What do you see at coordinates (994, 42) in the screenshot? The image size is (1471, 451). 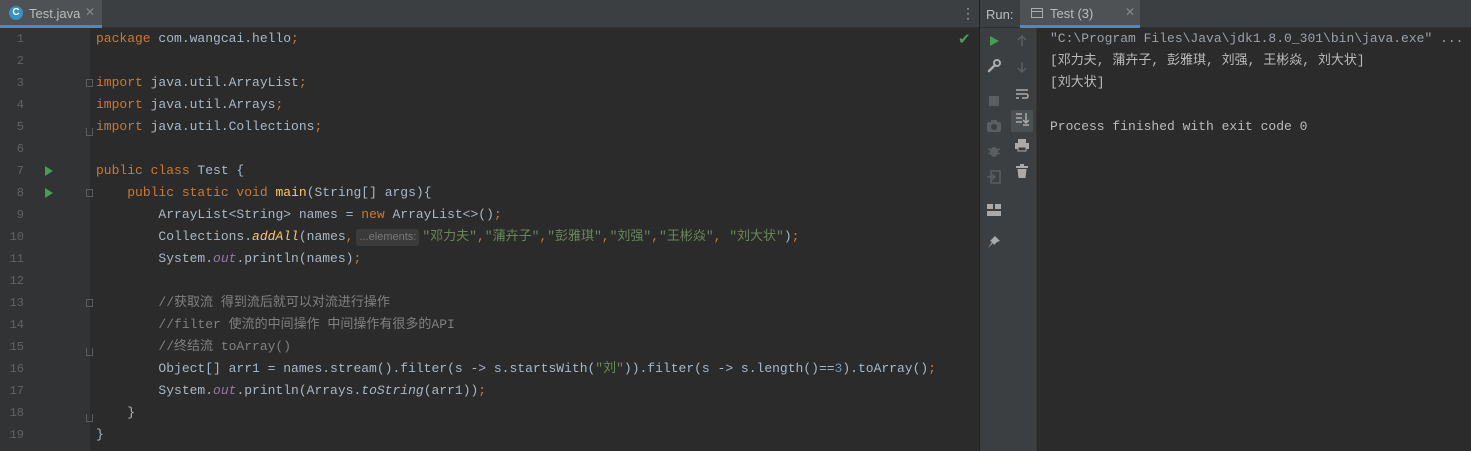 I see `run-icon` at bounding box center [994, 42].